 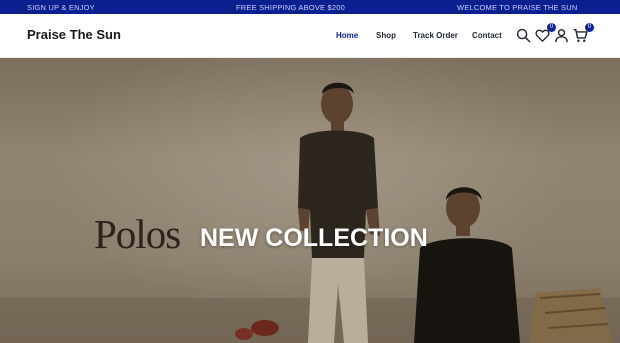 What do you see at coordinates (314, 238) in the screenshot?
I see `hero-title: NEW COLLECTION` at bounding box center [314, 238].